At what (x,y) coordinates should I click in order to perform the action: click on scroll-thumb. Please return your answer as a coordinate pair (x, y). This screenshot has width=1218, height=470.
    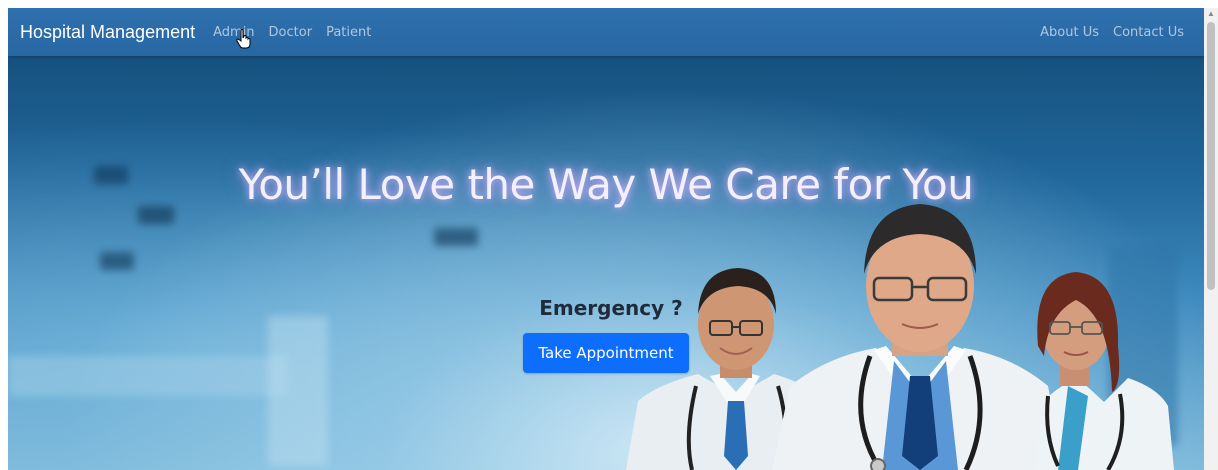
    Looking at the image, I should click on (1211, 156).